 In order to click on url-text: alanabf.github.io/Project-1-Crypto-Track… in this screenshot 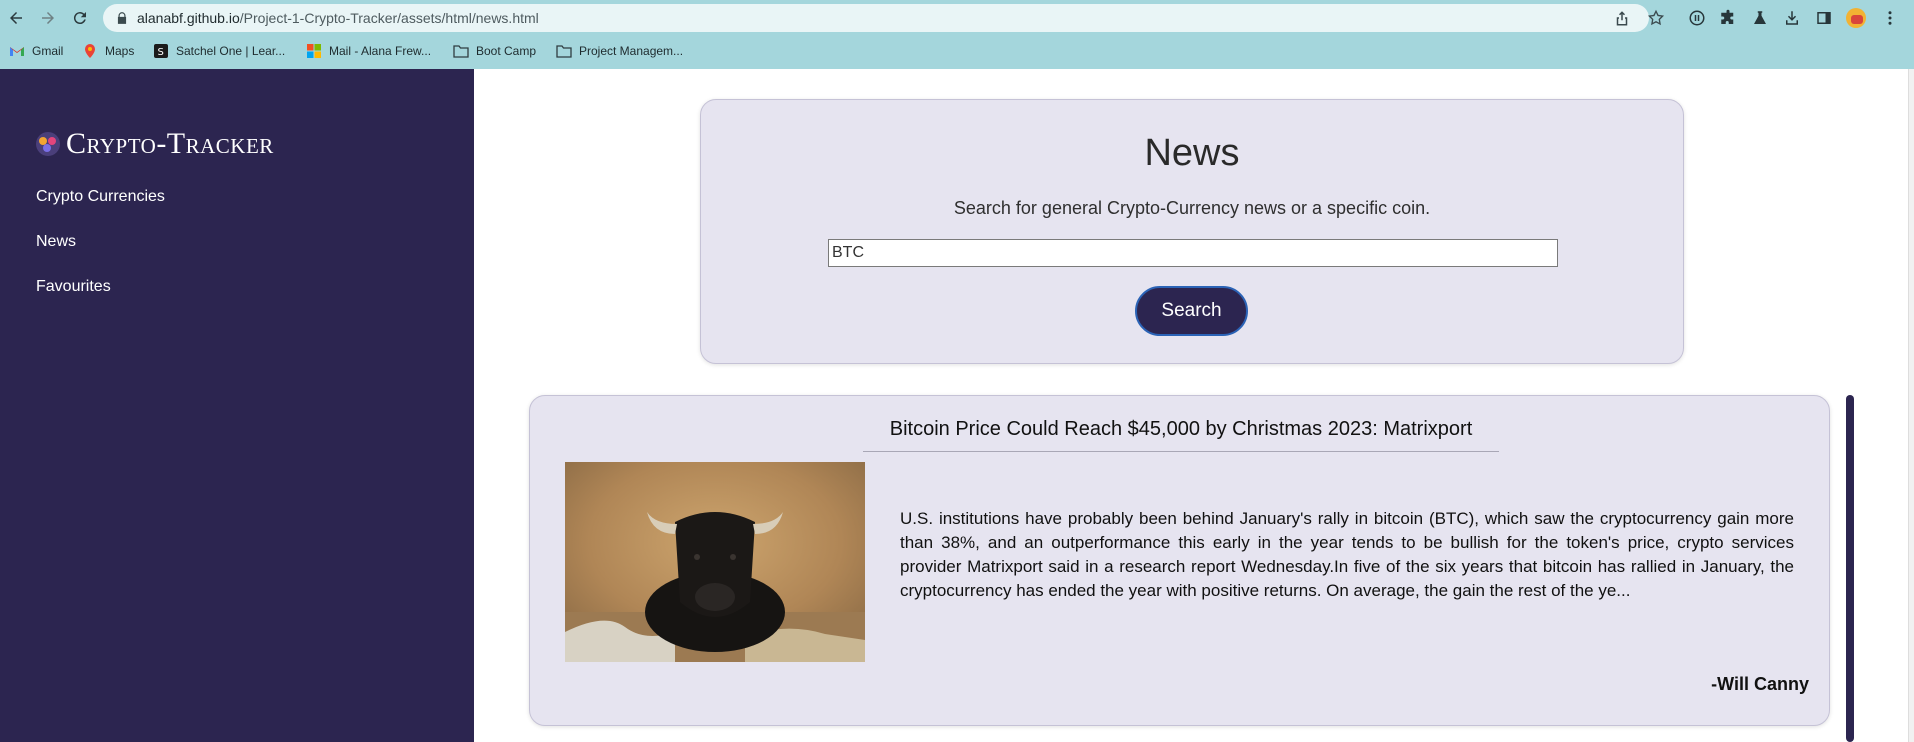, I will do `click(338, 18)`.